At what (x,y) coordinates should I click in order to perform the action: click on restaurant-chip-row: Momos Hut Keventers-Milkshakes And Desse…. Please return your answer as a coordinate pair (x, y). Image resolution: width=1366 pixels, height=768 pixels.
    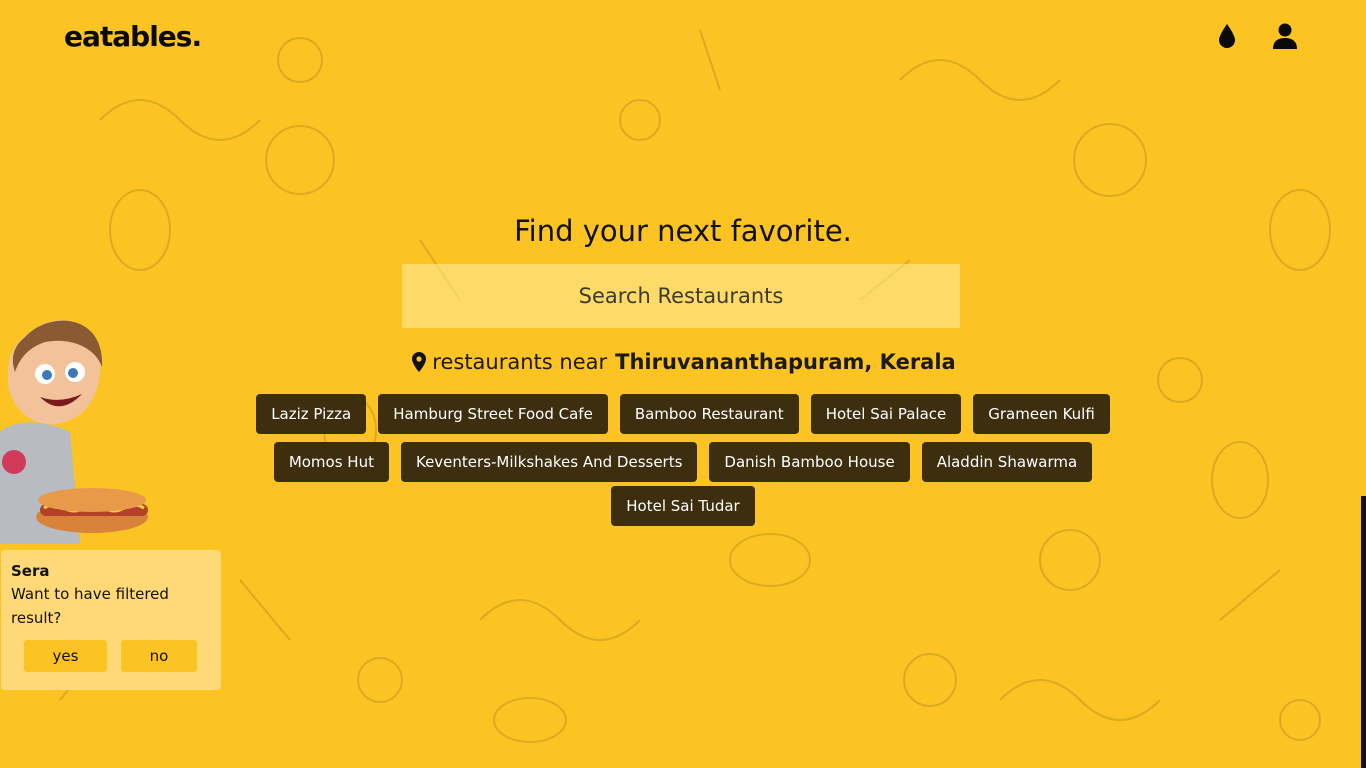
    Looking at the image, I should click on (683, 462).